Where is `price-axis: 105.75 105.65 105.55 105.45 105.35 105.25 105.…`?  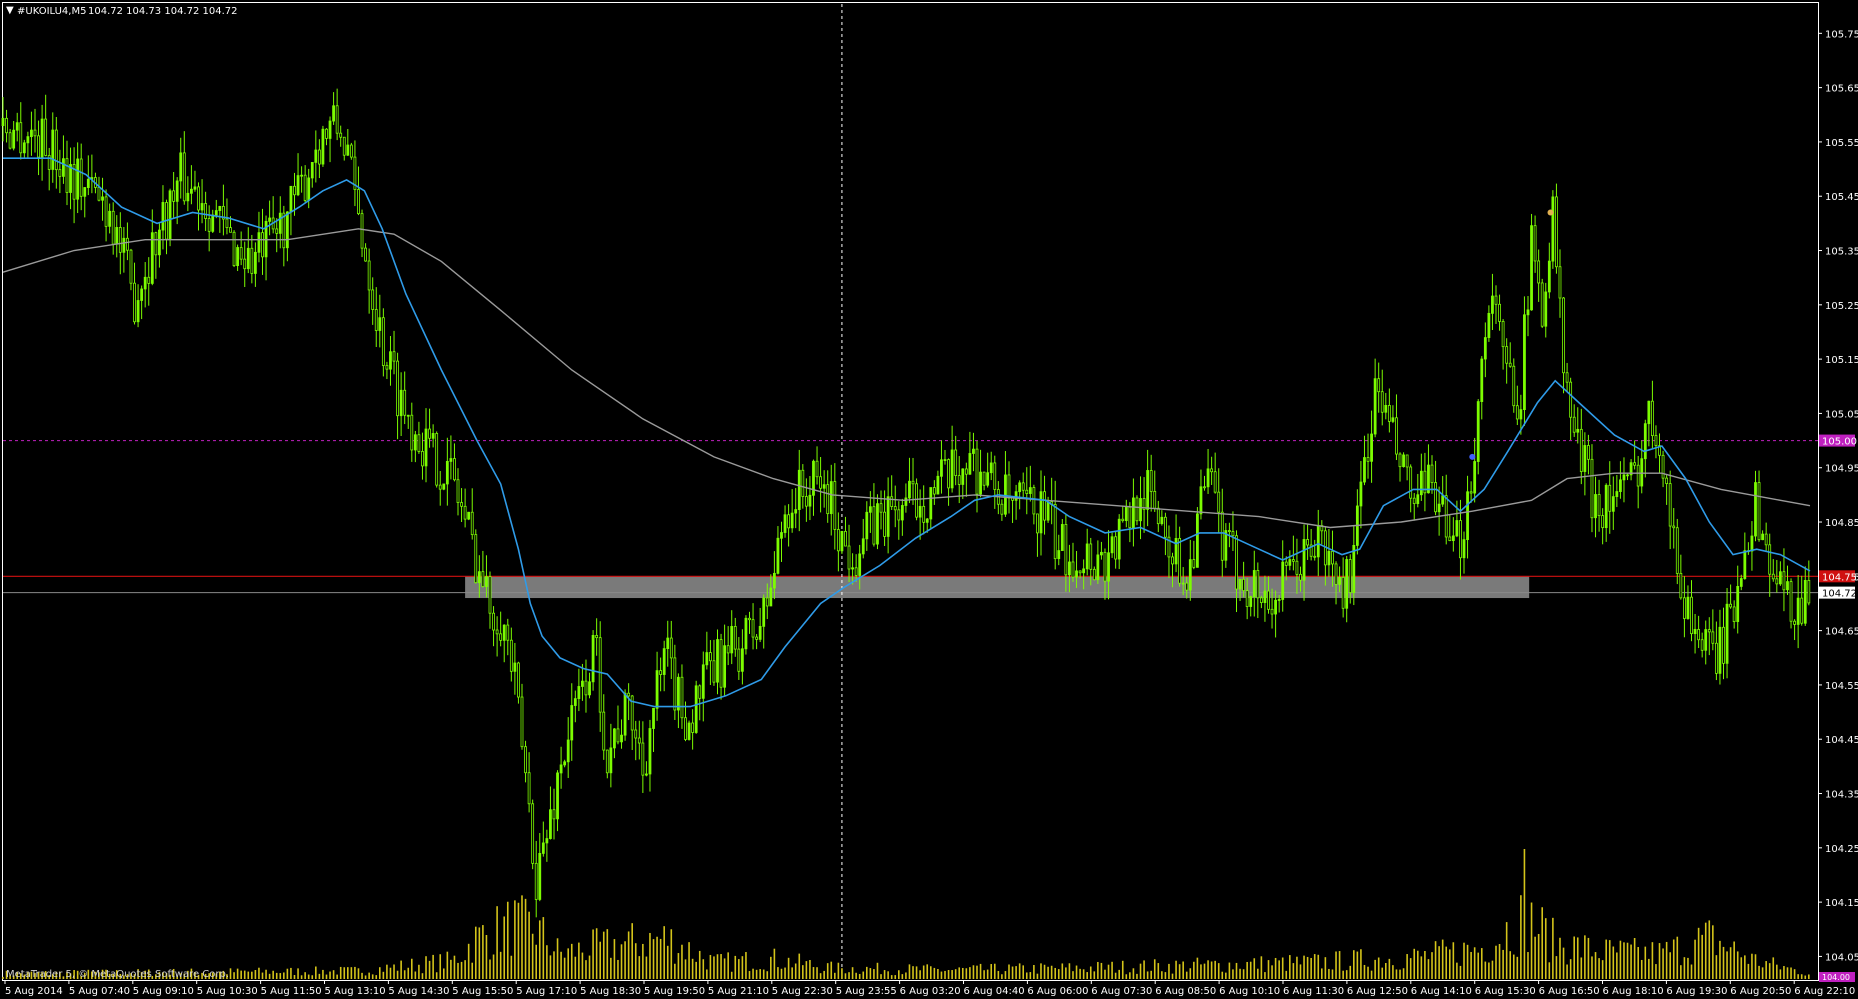 price-axis: 105.75 105.65 105.55 105.45 105.35 105.25 105.… is located at coordinates (1838, 505).